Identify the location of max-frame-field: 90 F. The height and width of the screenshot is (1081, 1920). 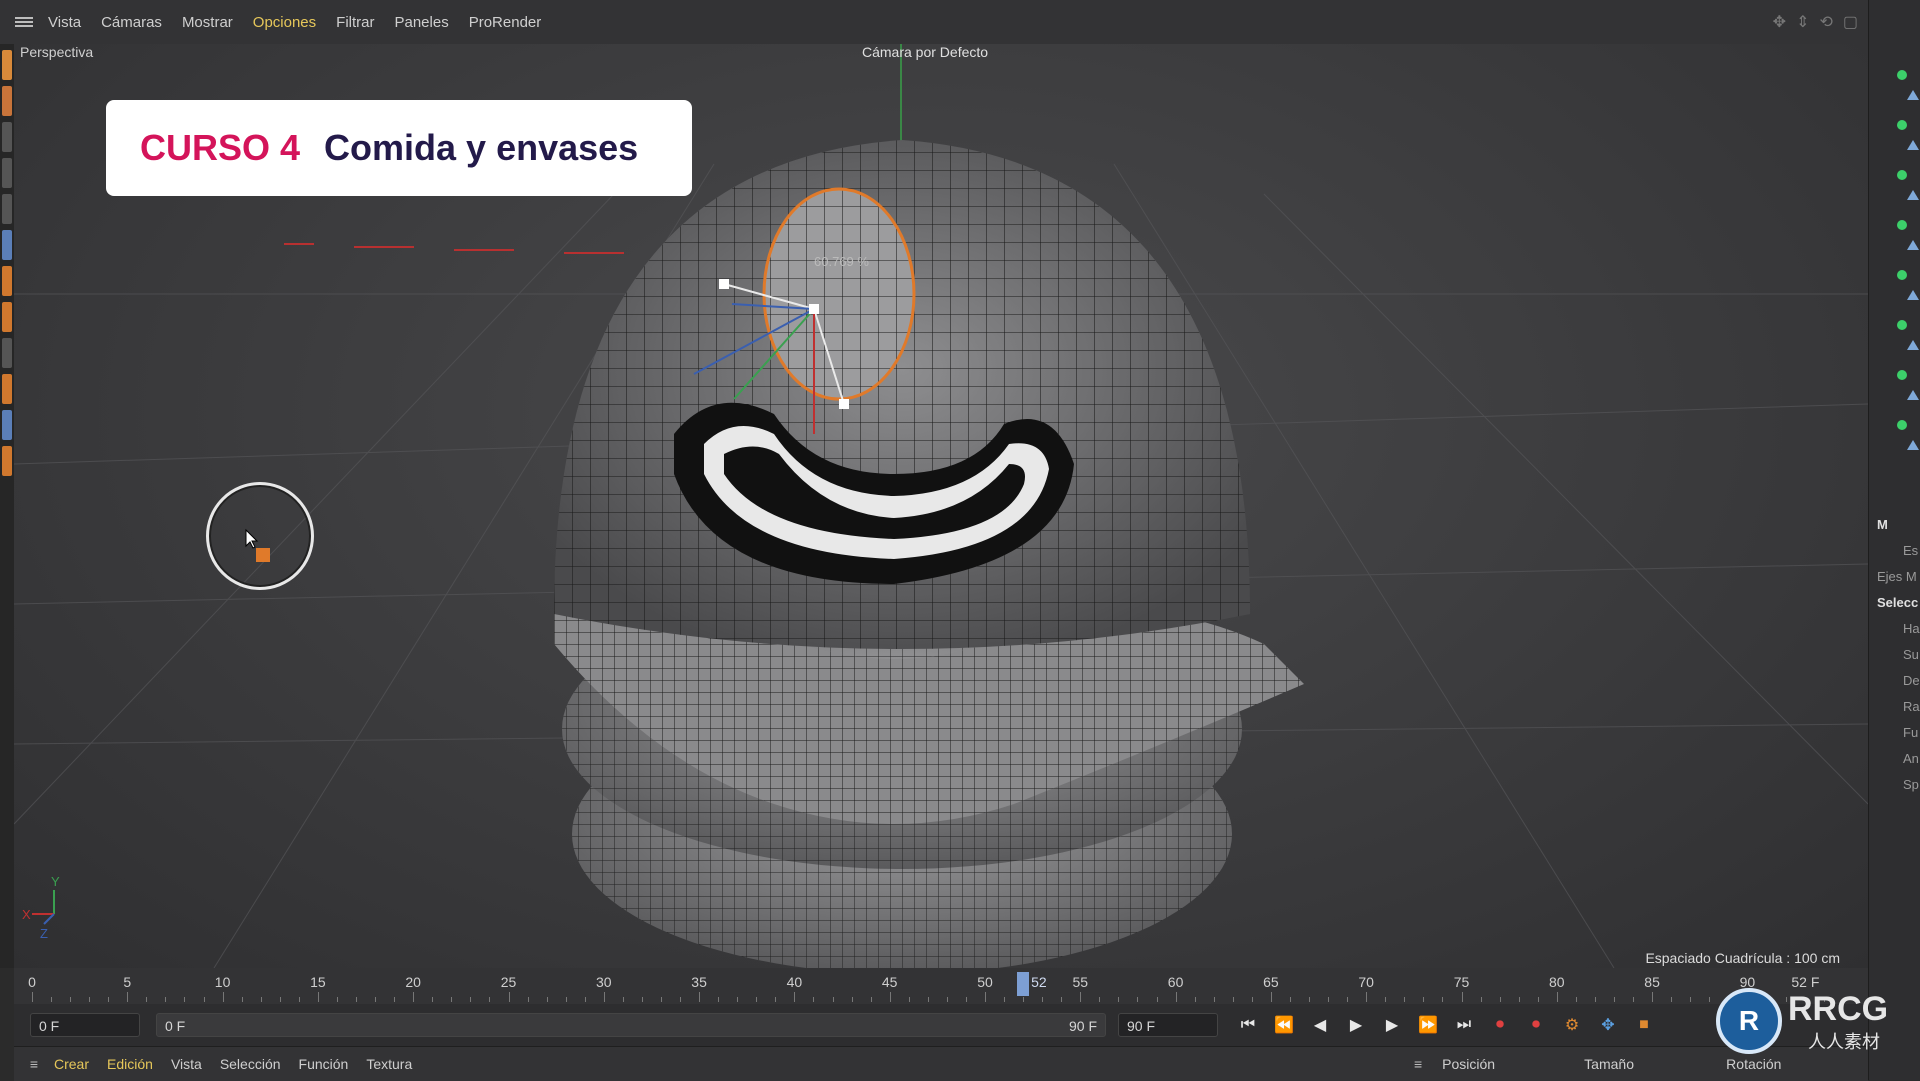
(1168, 1025).